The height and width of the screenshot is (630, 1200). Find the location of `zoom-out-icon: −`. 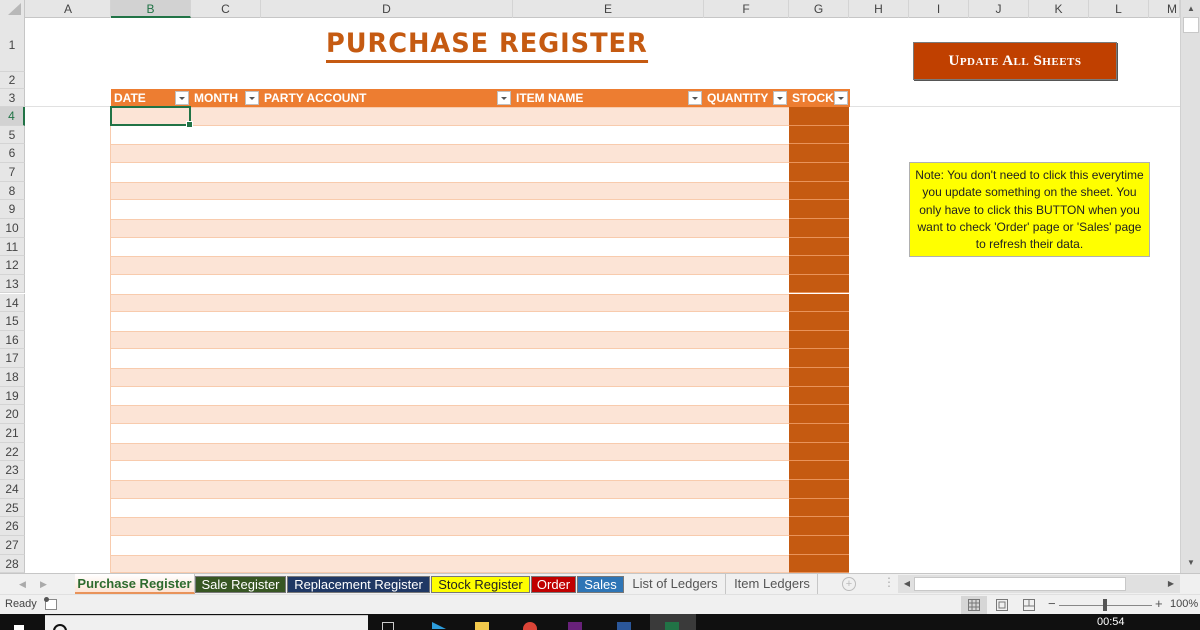

zoom-out-icon: − is located at coordinates (1052, 604).